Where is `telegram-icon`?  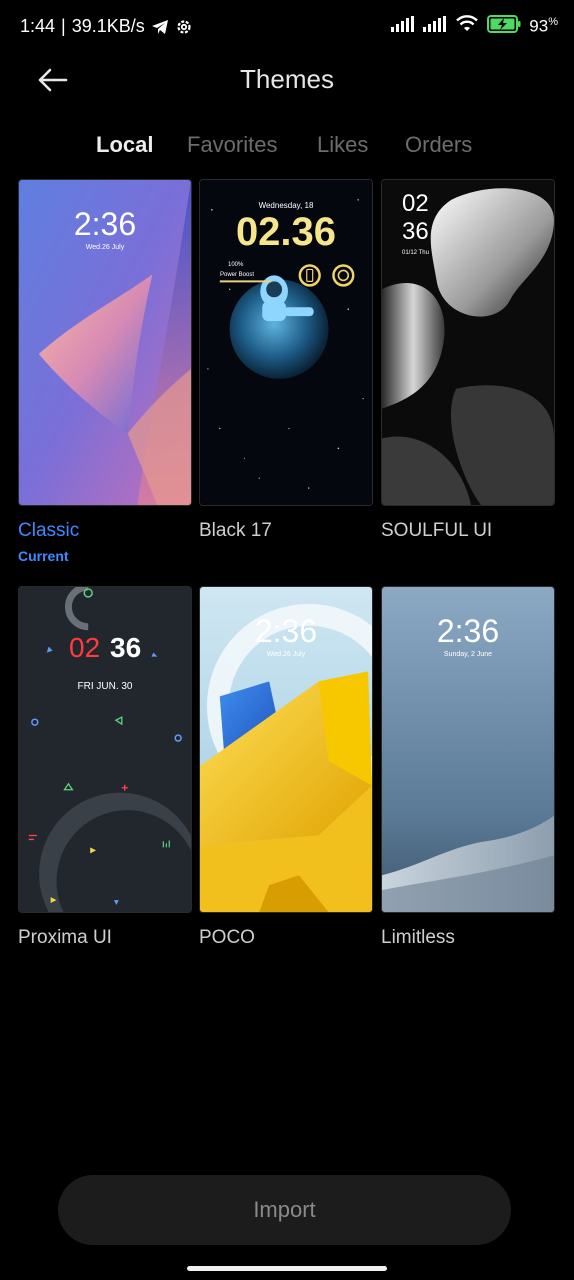
telegram-icon is located at coordinates (160, 27).